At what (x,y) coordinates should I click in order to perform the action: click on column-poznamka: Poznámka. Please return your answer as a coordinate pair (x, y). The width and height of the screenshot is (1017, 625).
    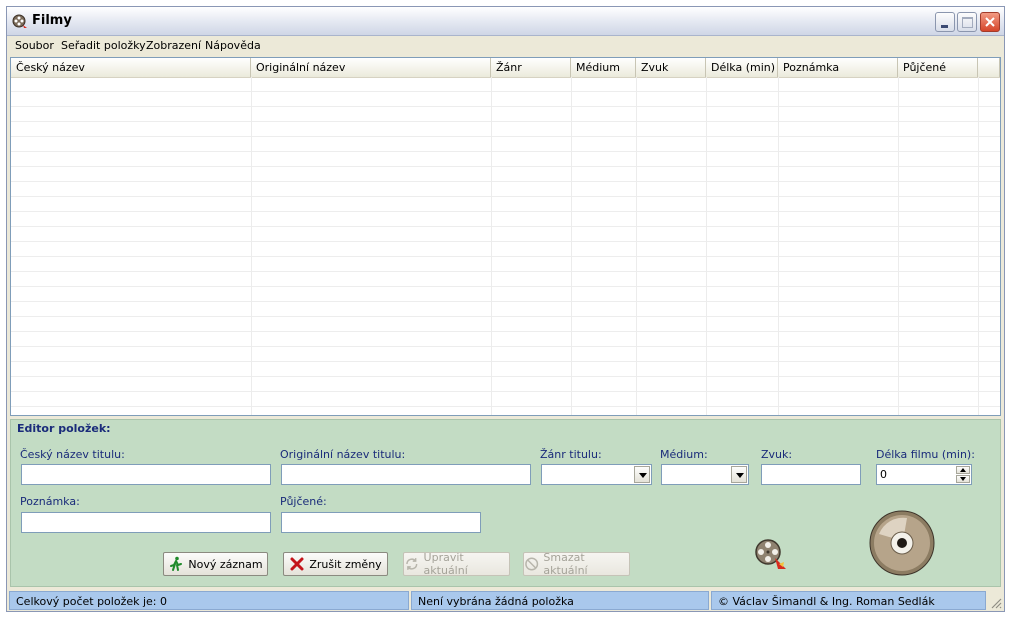
    Looking at the image, I should click on (838, 67).